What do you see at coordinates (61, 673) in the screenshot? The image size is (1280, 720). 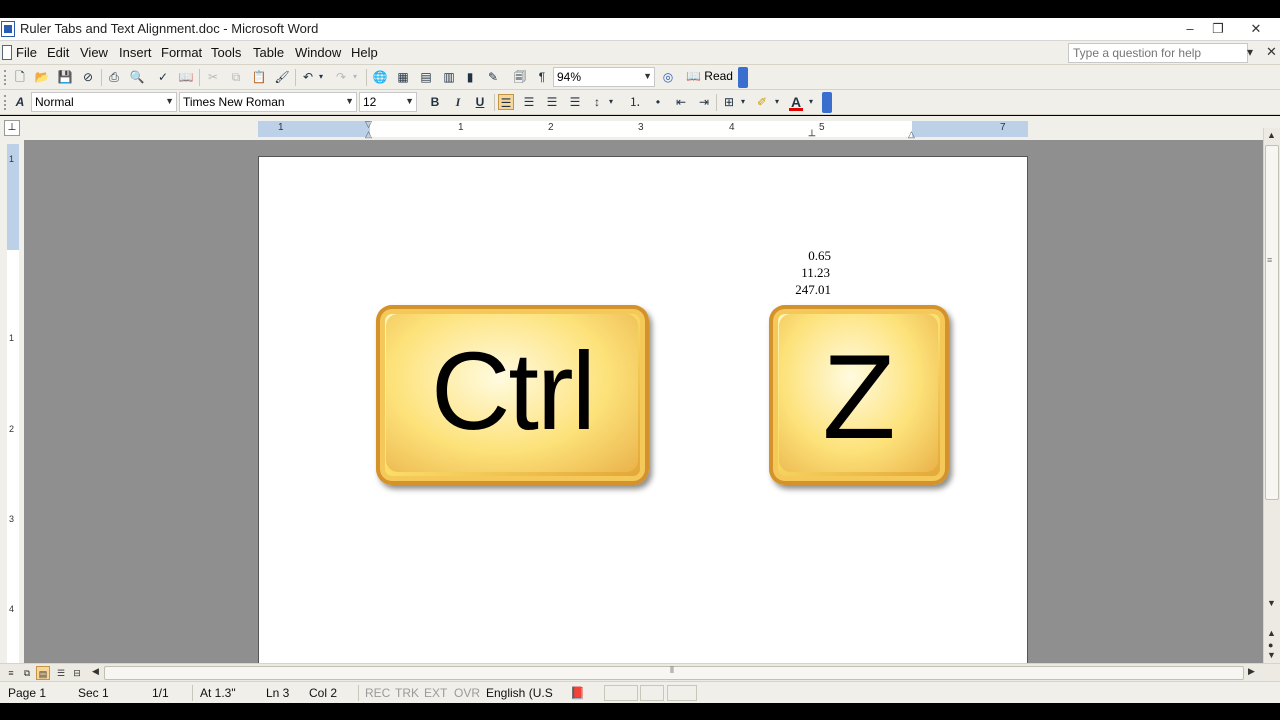 I see `outline-view-icon: ☰` at bounding box center [61, 673].